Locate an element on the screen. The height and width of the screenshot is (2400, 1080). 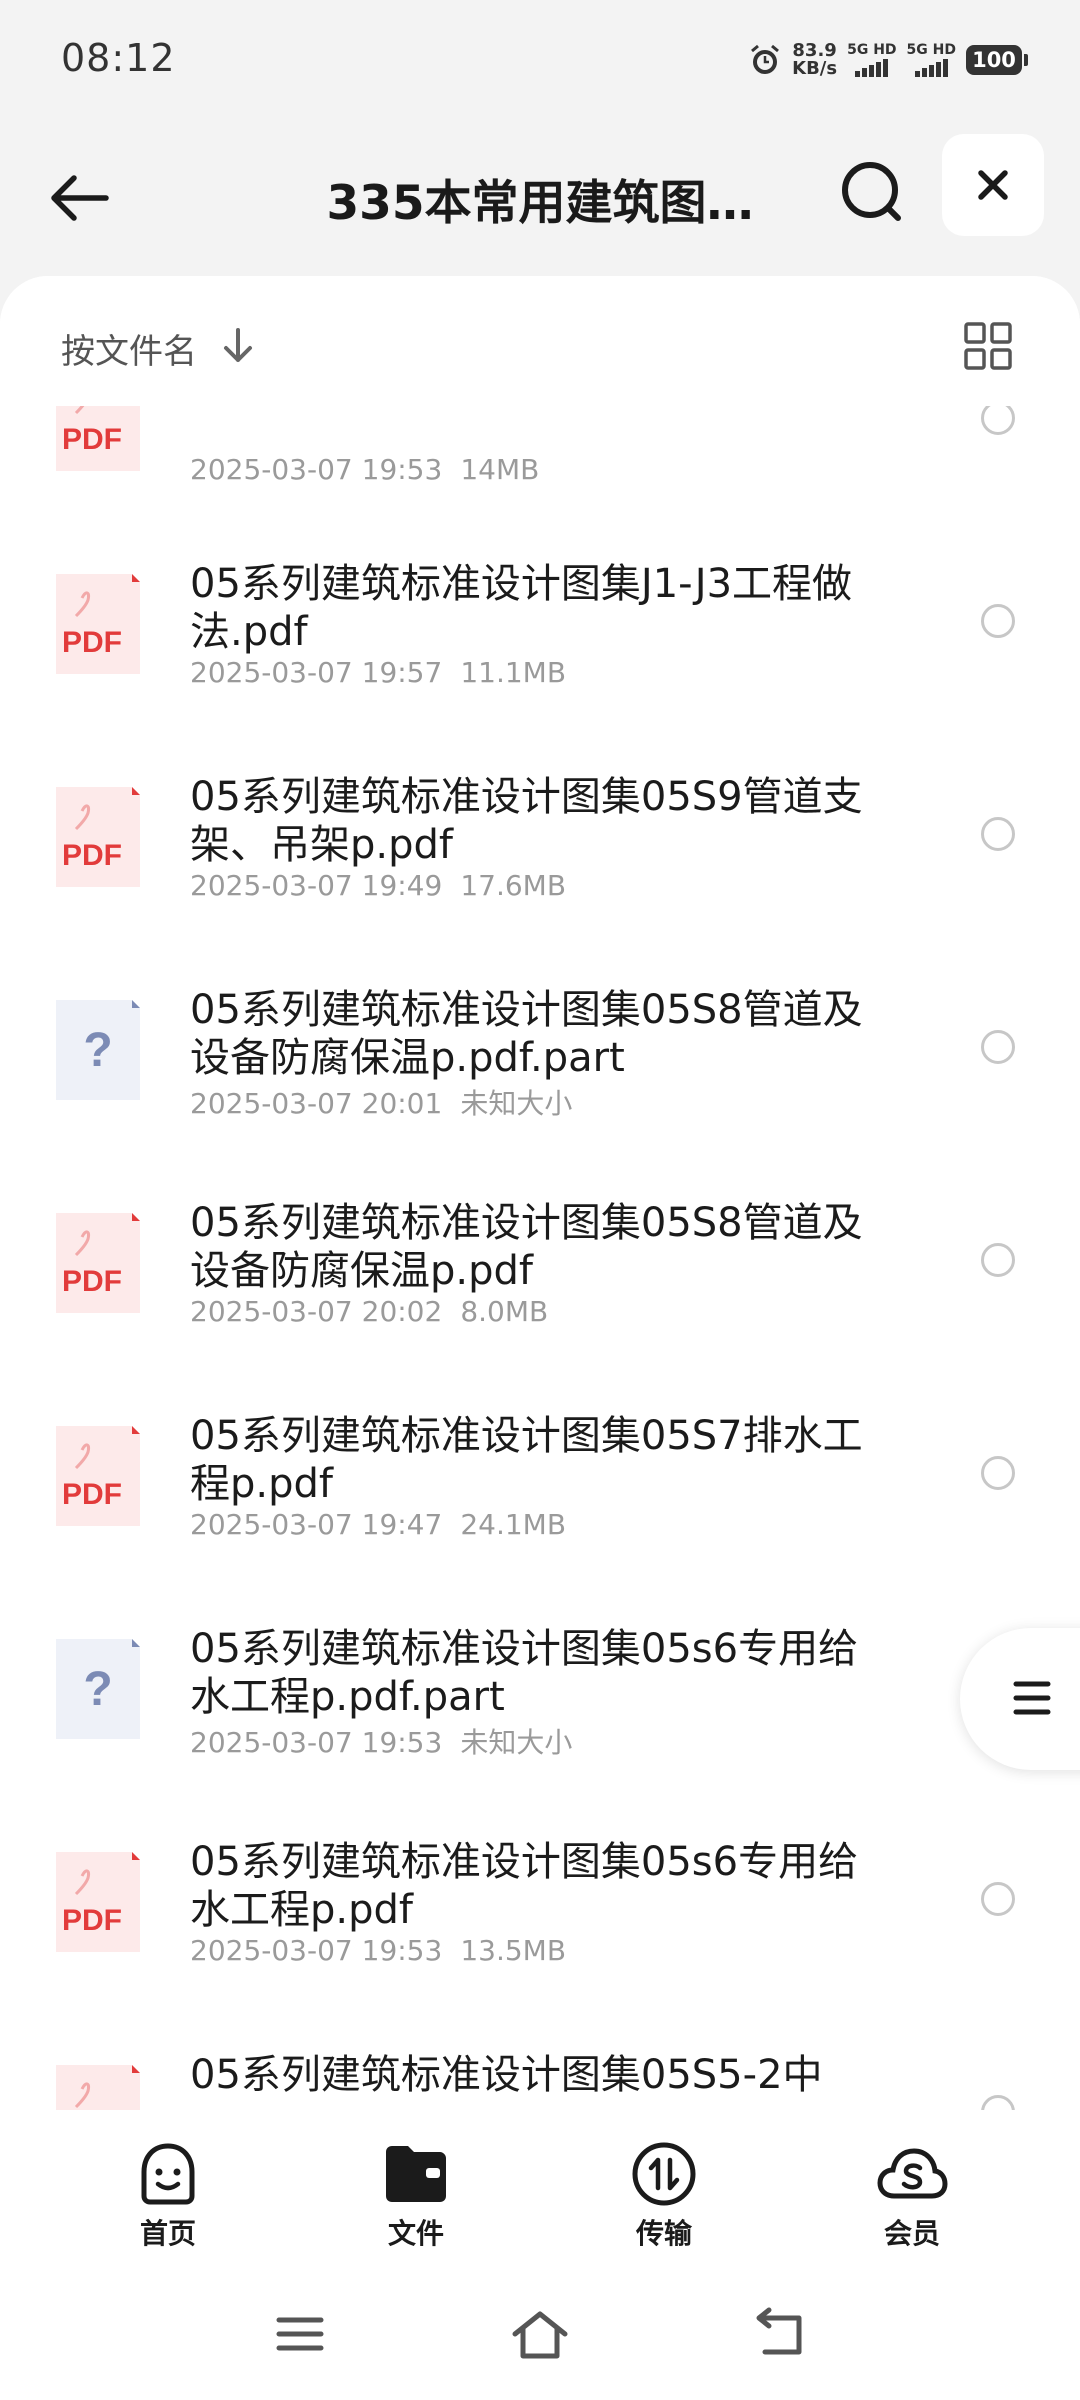
file-name: 05系列建筑标准设计图集J1-J3工程做法.pdf is located at coordinates (521, 608).